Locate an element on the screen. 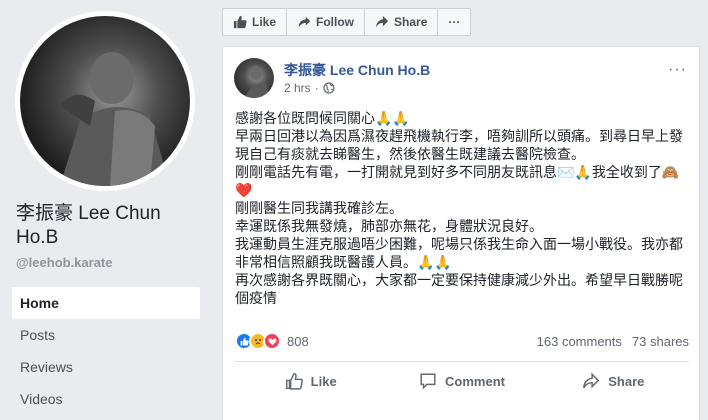  page-action-bar: Like Follow Share ··· is located at coordinates (347, 22).